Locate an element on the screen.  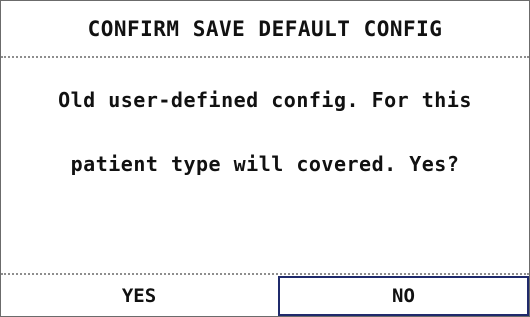
yes-button: YES is located at coordinates (139, 296).